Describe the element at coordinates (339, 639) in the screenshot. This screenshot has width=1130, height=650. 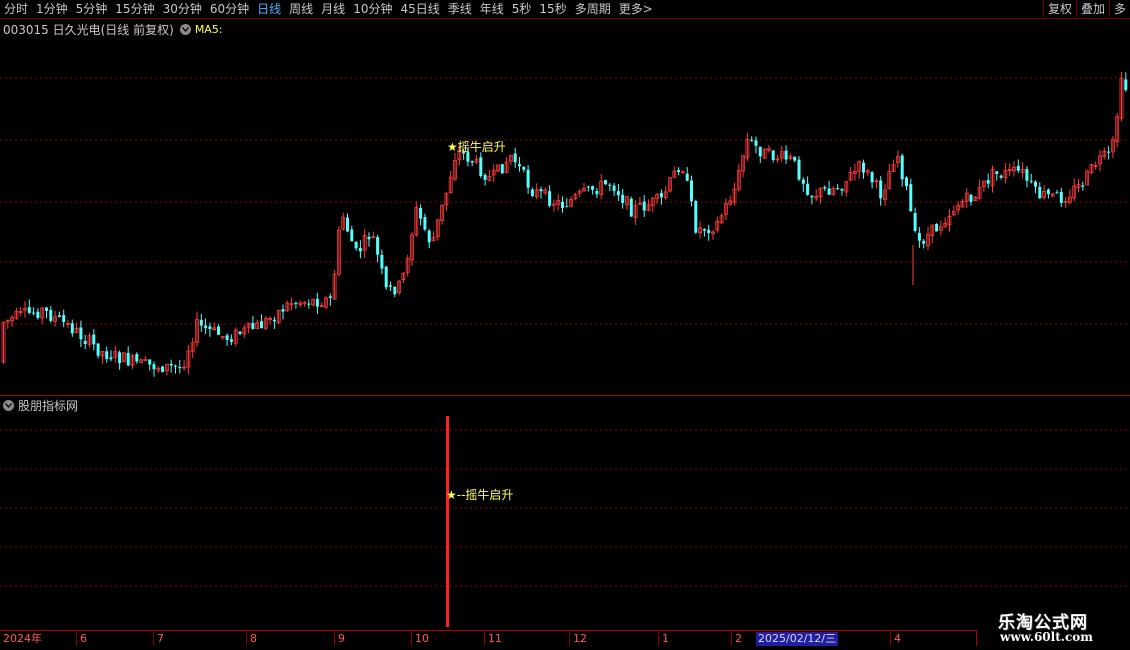
I see `axis-label-month: 9` at that location.